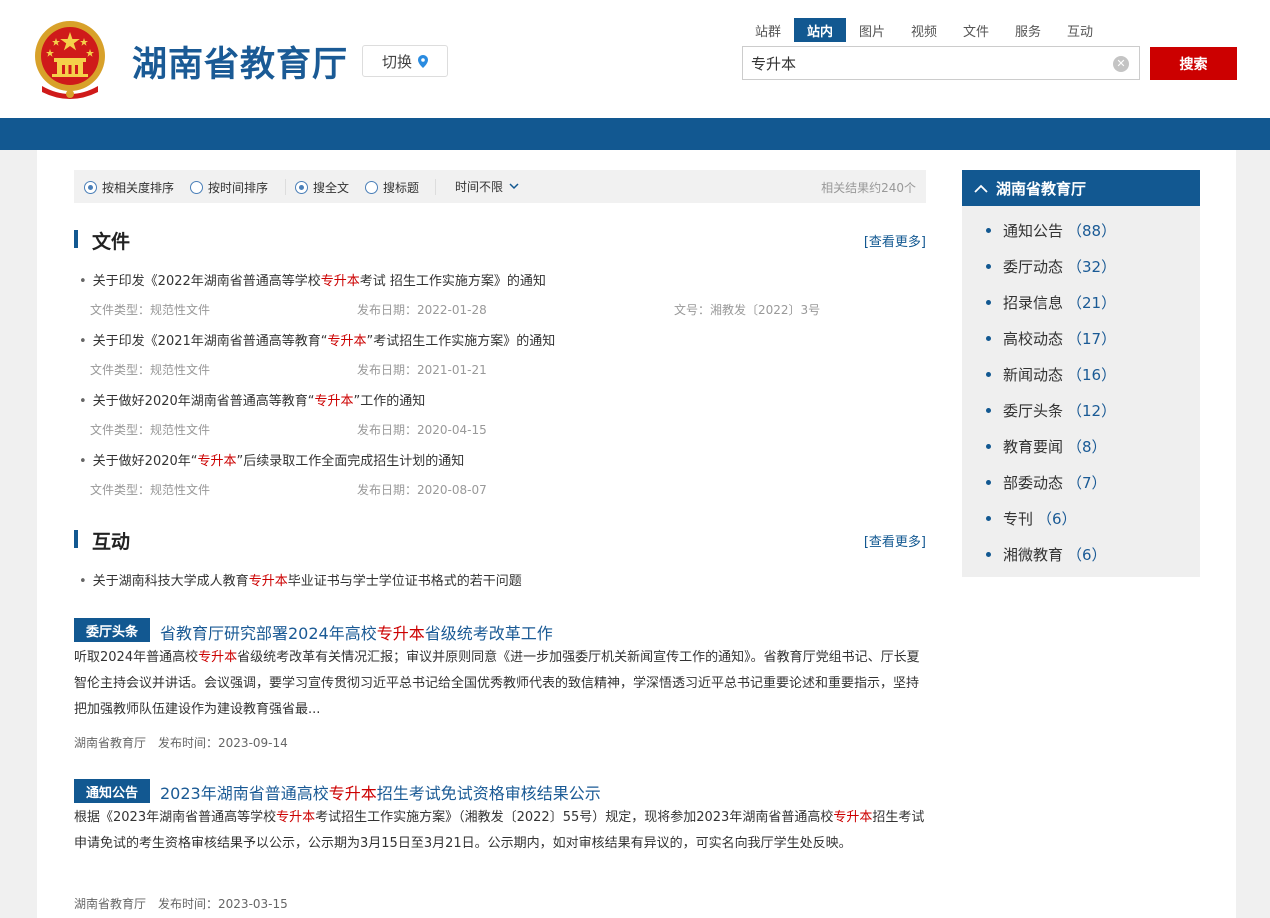 This screenshot has height=918, width=1270. Describe the element at coordinates (1051, 266) in the screenshot. I see `sidebar-item: 委厅动态 （32）` at that location.